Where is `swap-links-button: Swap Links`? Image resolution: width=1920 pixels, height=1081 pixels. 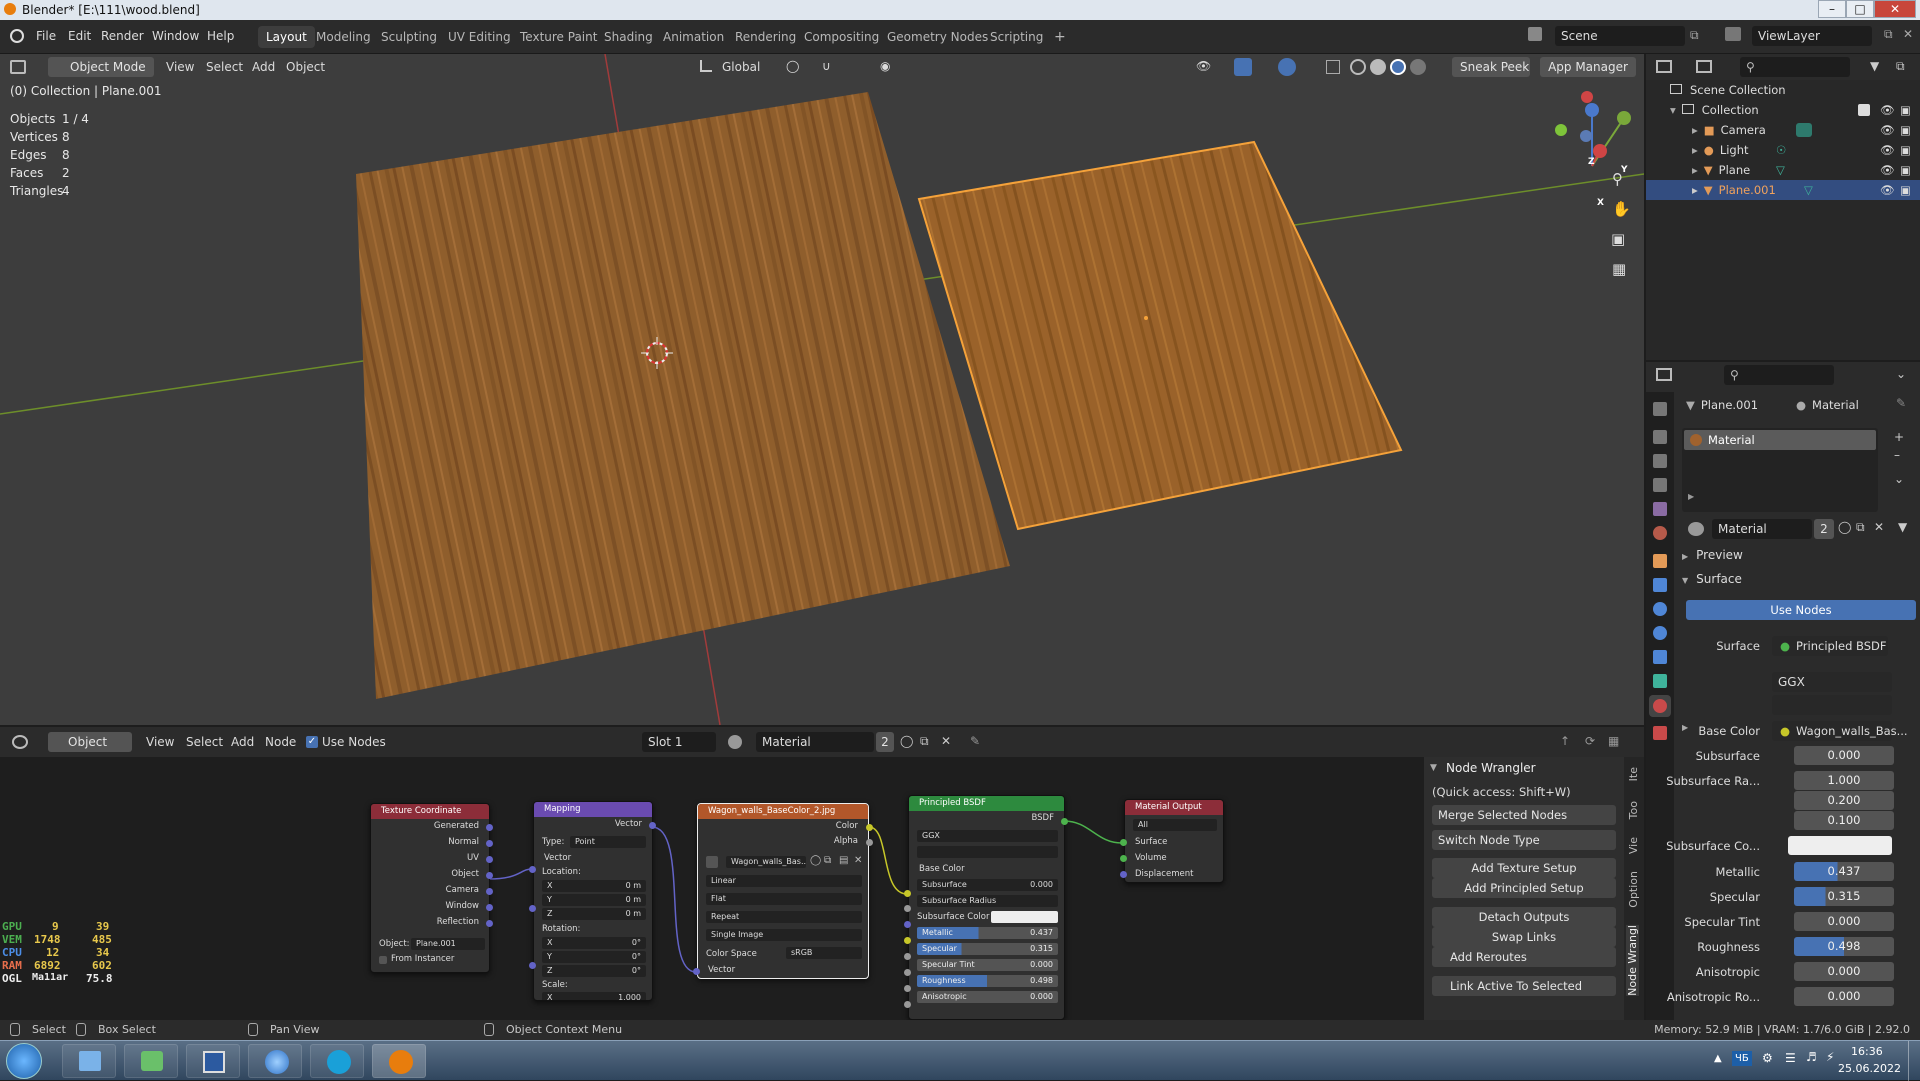
swap-links-button: Swap Links is located at coordinates (1524, 937).